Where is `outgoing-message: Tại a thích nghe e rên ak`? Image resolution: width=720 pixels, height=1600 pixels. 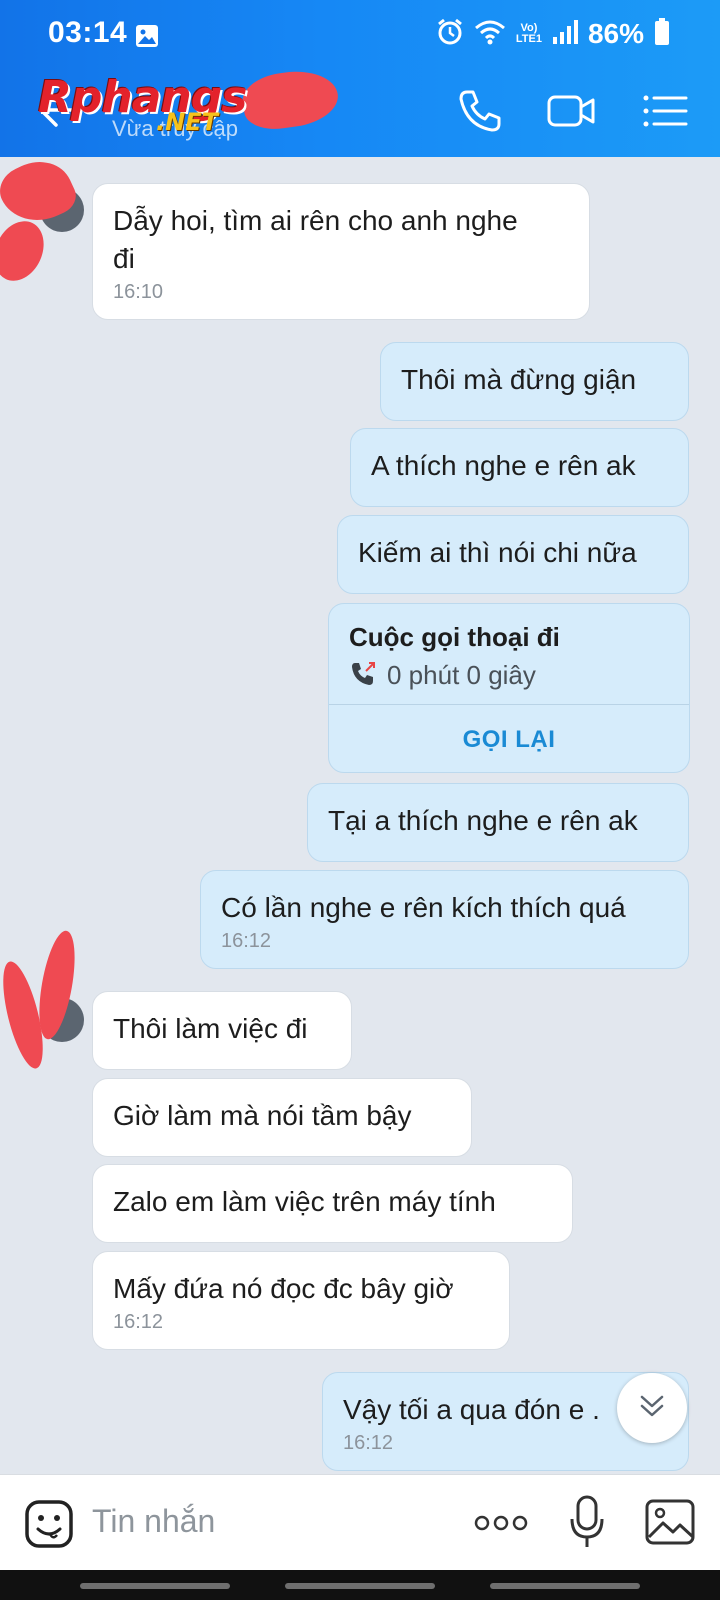
outgoing-message: Tại a thích nghe e rên ak is located at coordinates (498, 822).